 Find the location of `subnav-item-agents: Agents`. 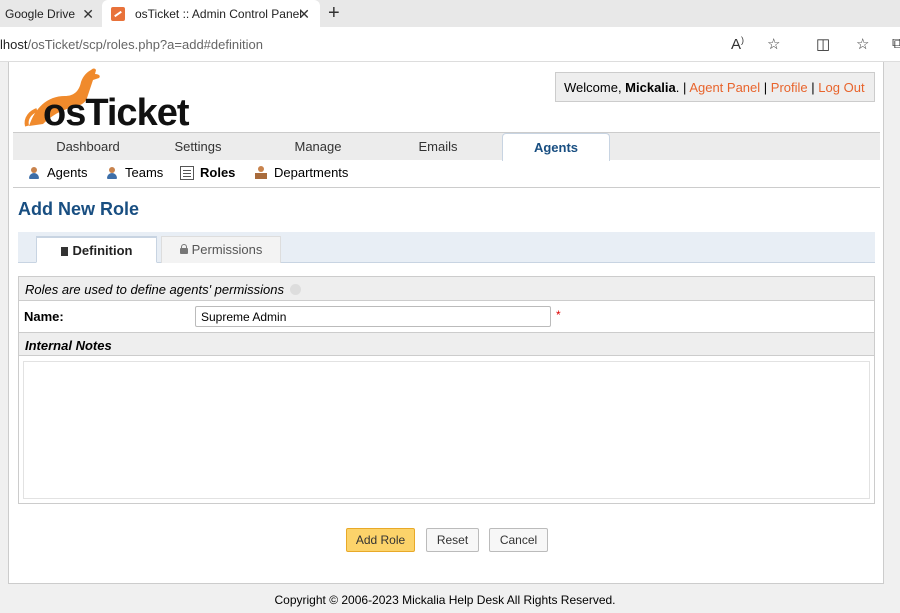

subnav-item-agents: Agents is located at coordinates (57, 172).